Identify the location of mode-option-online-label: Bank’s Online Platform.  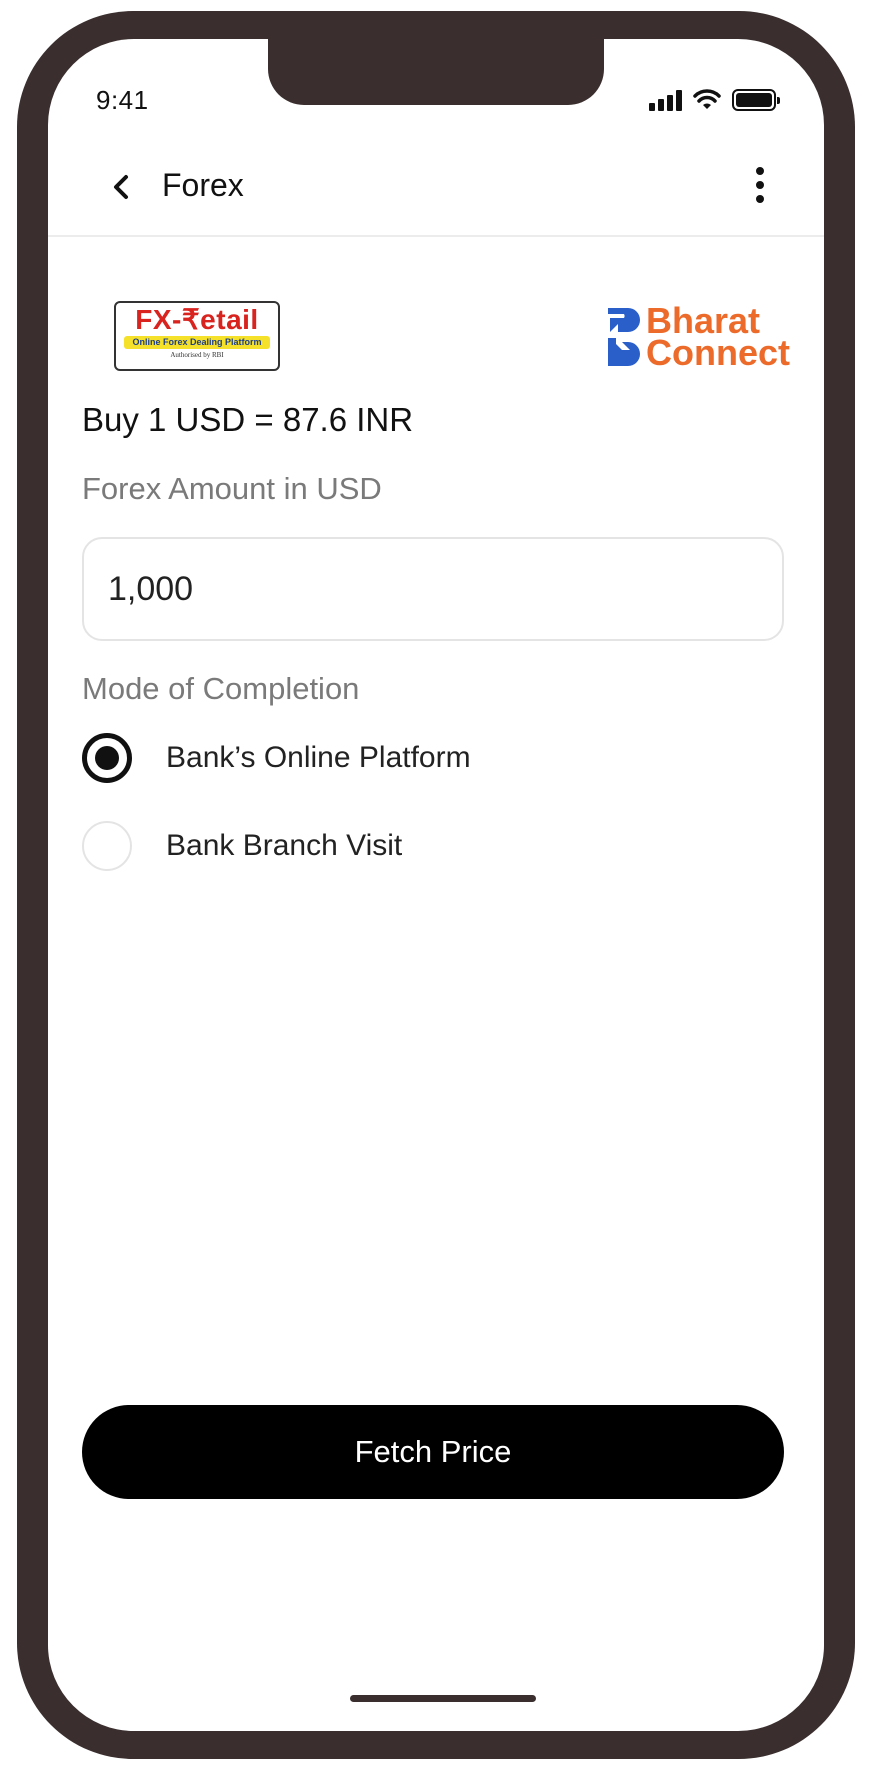
(318, 757).